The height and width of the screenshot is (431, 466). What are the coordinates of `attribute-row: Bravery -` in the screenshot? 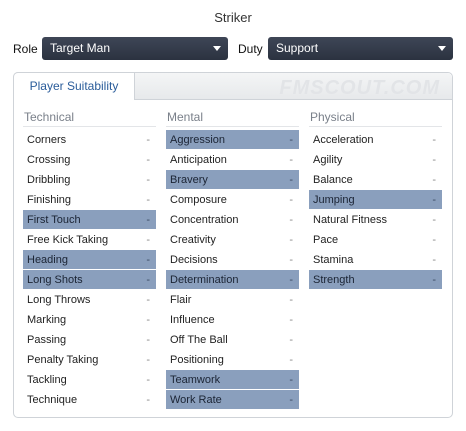 It's located at (232, 180).